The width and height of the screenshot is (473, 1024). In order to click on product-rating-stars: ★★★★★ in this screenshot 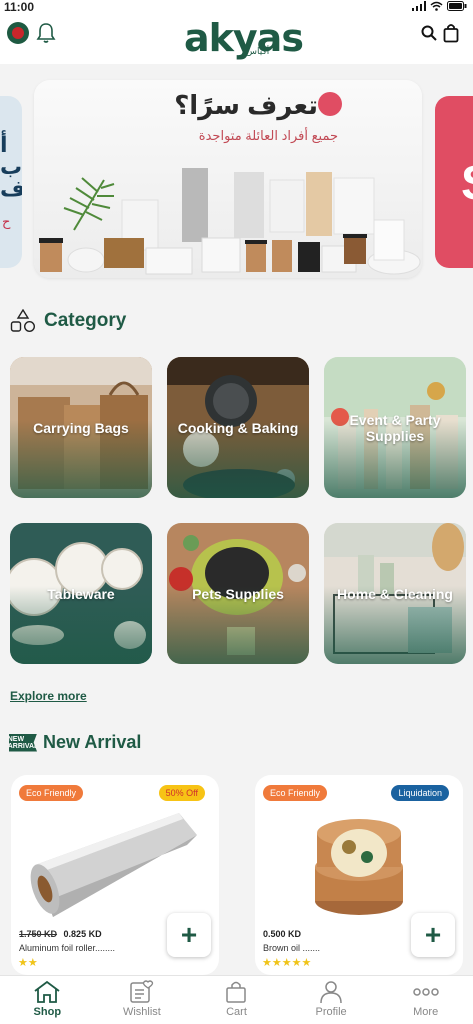, I will do `click(287, 963)`.